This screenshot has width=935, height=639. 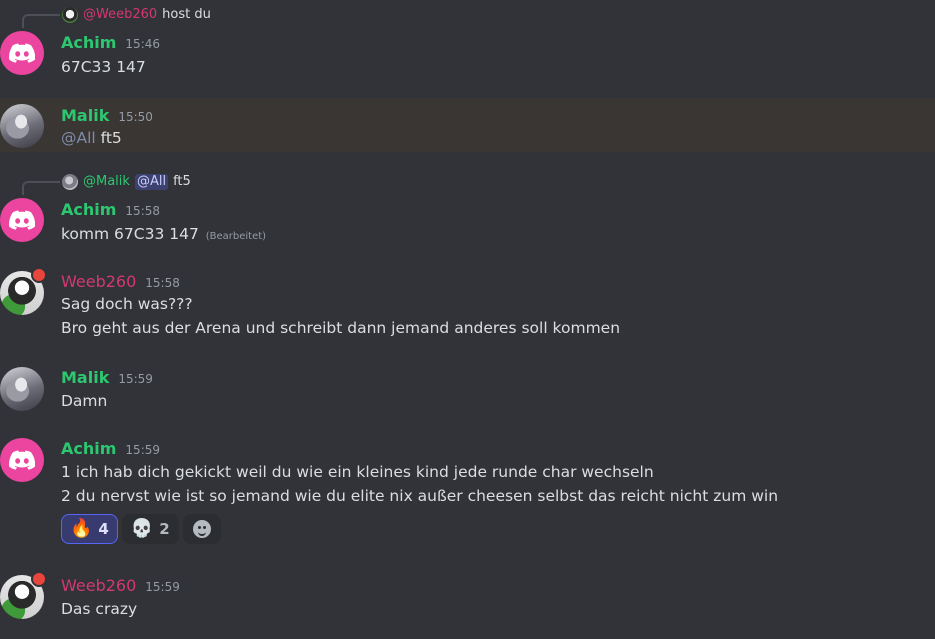 I want to click on message-header: Malik 15:59, so click(x=107, y=377).